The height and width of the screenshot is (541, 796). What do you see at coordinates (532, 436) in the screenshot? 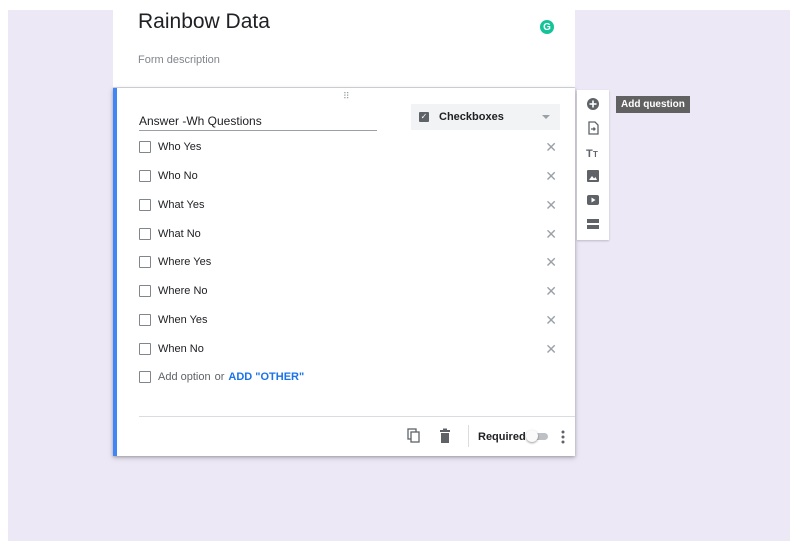
I see `toggle-thumb` at bounding box center [532, 436].